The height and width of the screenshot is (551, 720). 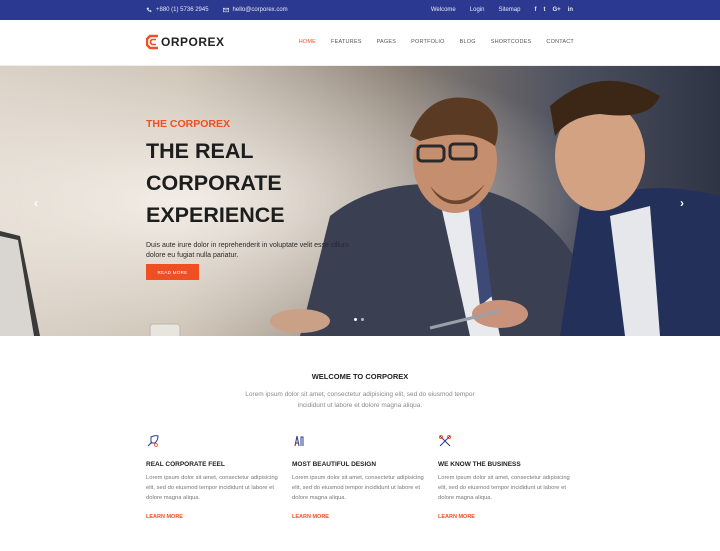 What do you see at coordinates (217, 10) in the screenshot?
I see `contact-info: +880 (1) 5736 2945 hello@corporex.com` at bounding box center [217, 10].